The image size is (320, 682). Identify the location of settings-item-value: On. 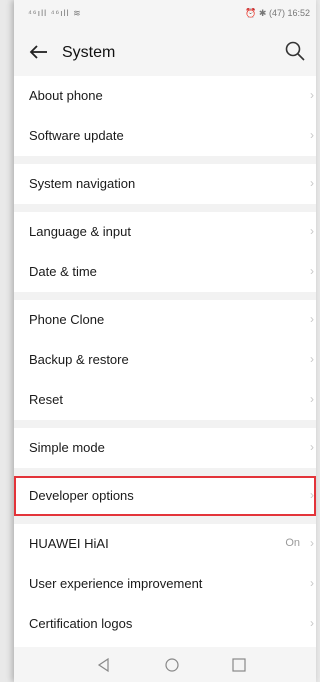
(292, 543).